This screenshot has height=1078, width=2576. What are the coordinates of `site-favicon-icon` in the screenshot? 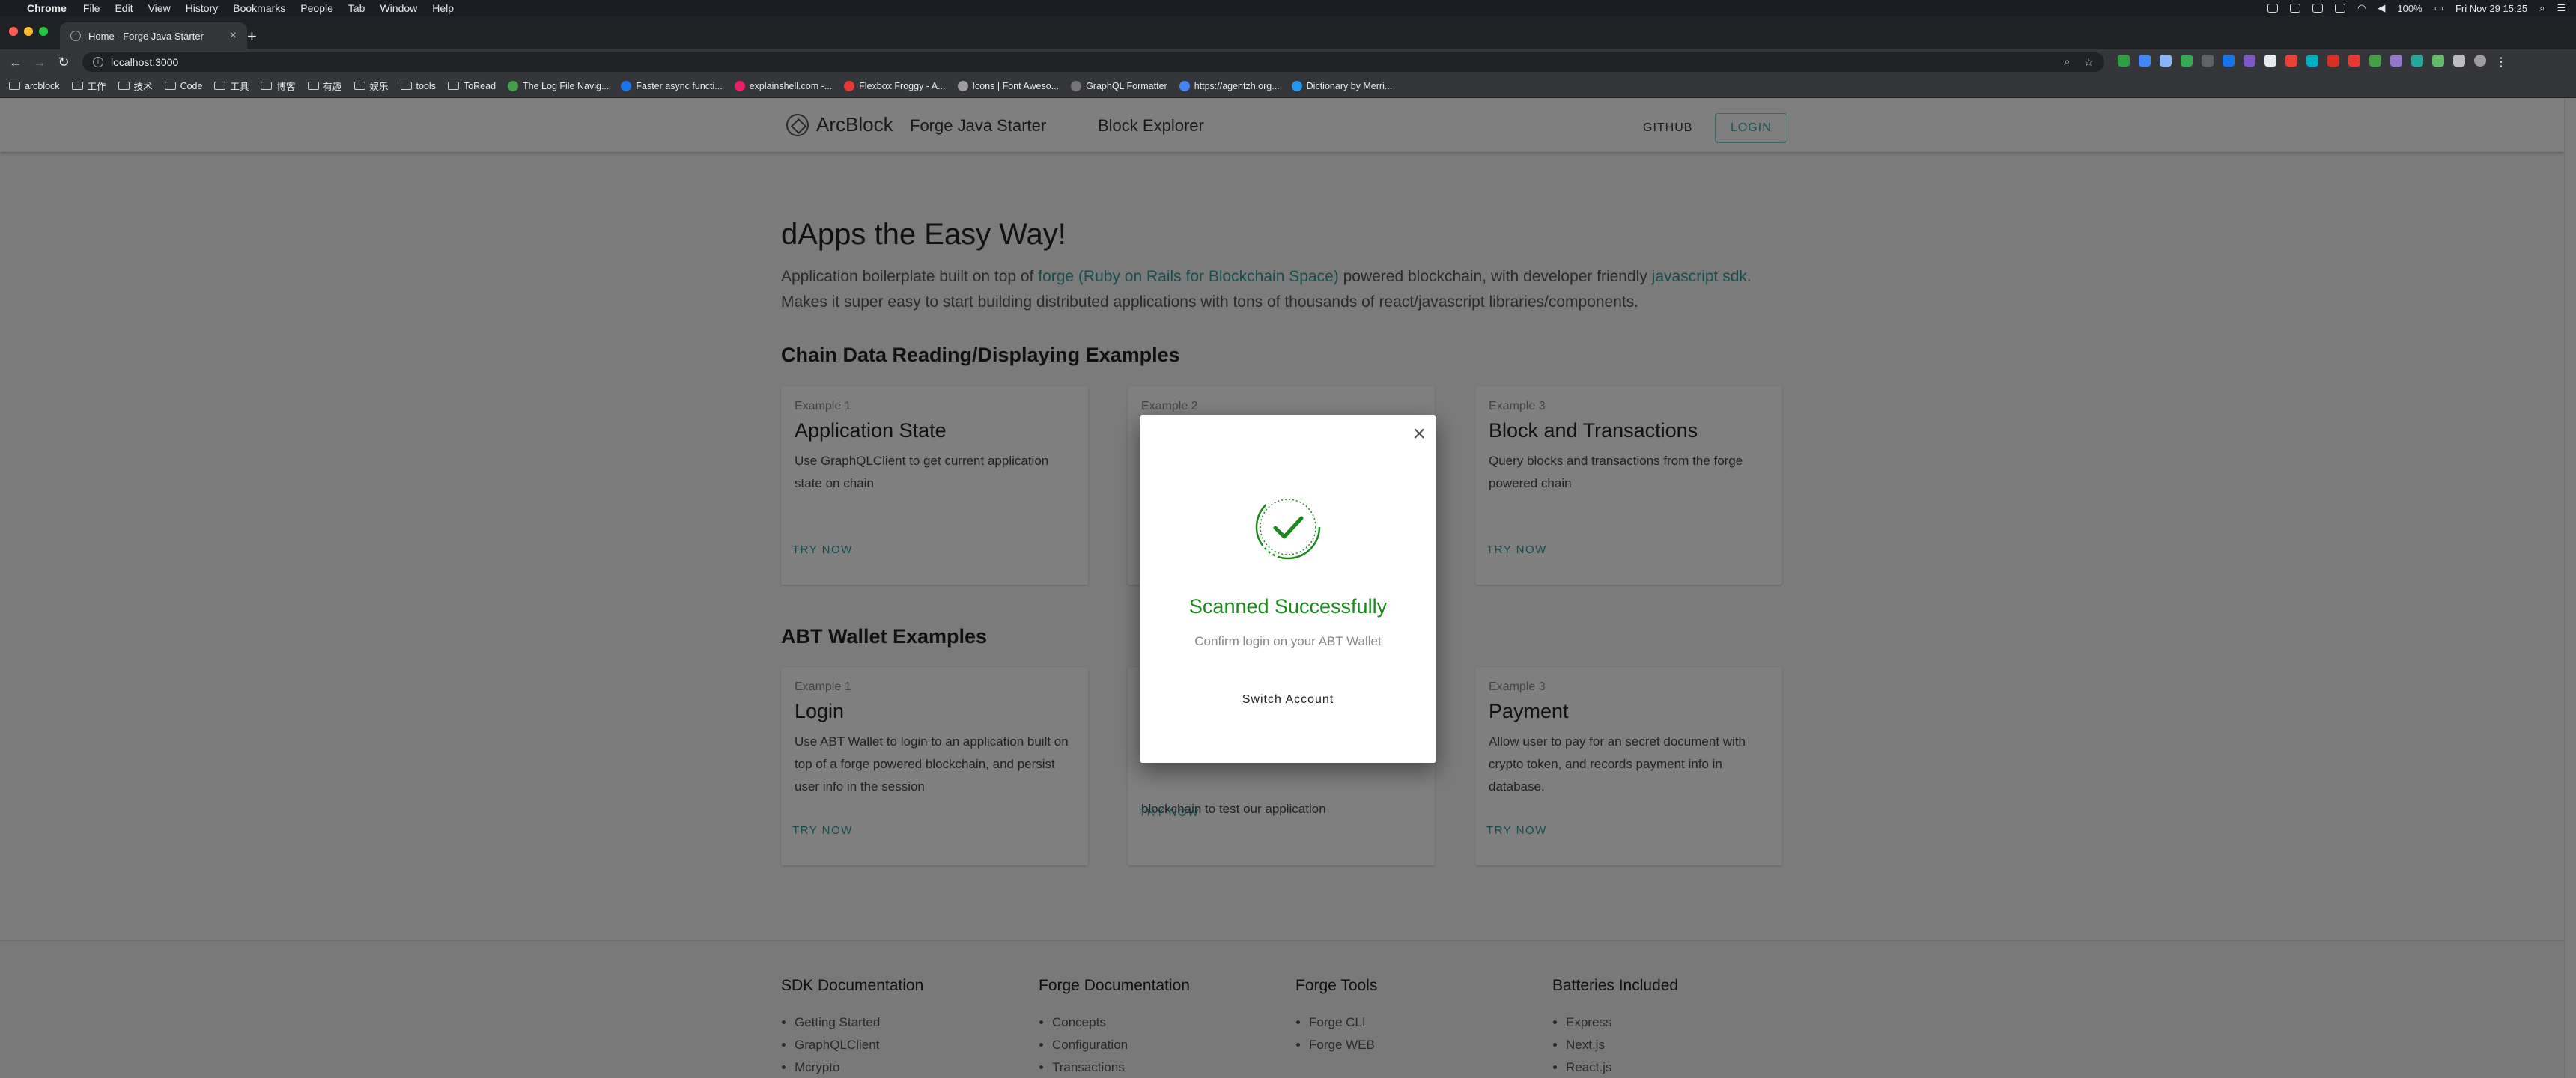 It's located at (1296, 85).